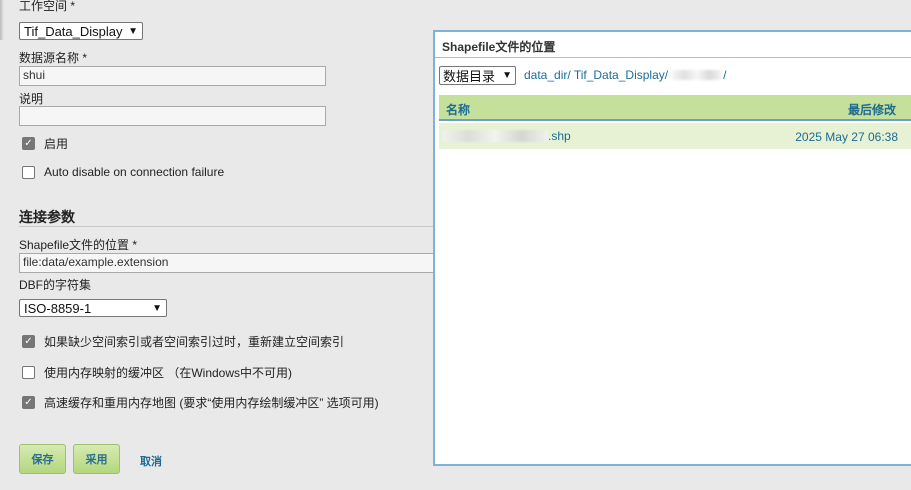  I want to click on file-table-header: 名称 最后修改, so click(675, 108).